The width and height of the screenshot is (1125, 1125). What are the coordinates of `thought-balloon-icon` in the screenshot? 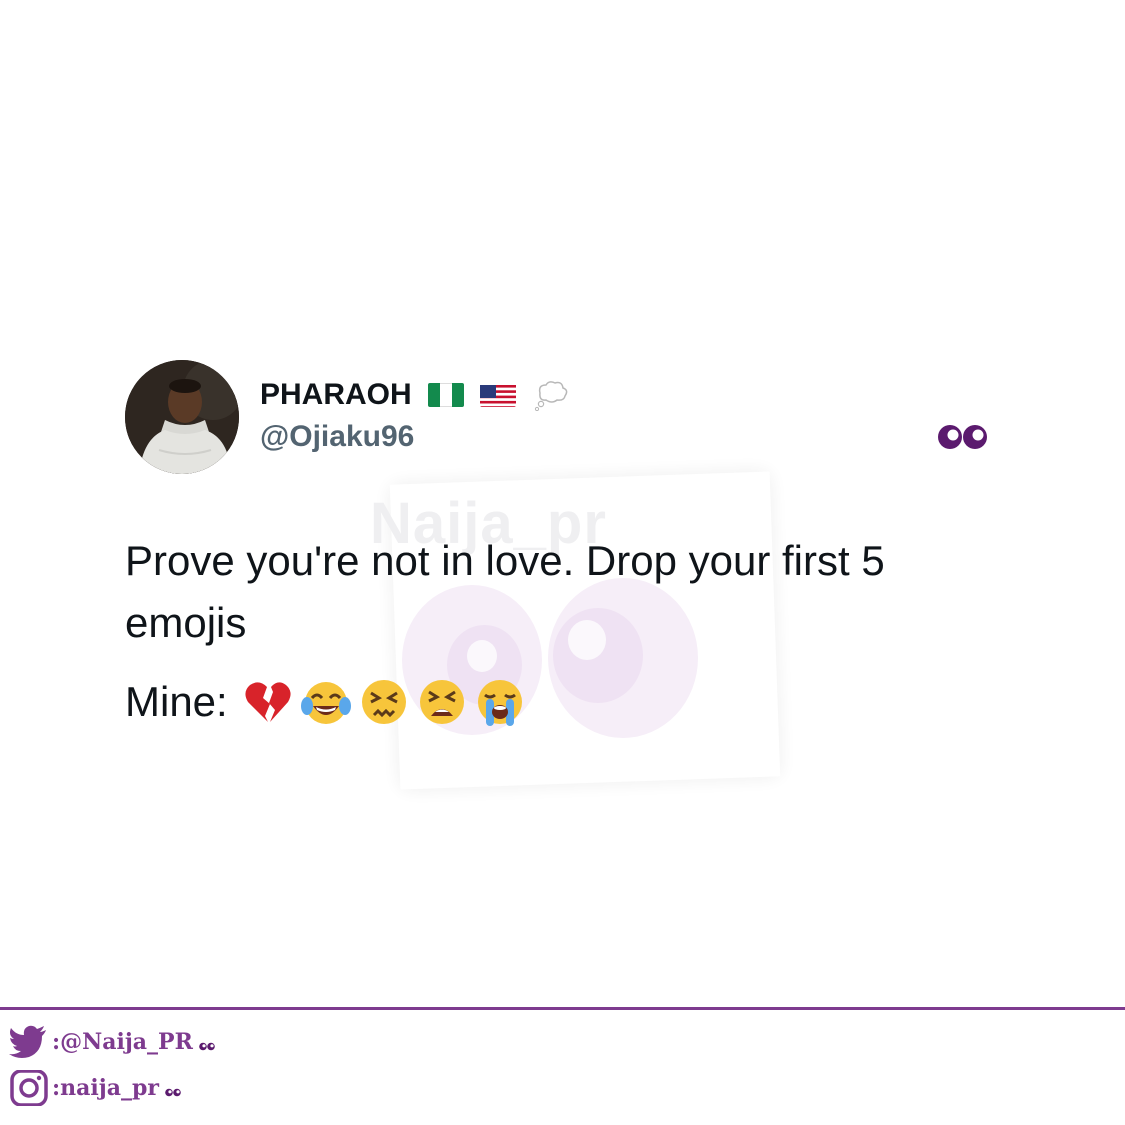 It's located at (551, 395).